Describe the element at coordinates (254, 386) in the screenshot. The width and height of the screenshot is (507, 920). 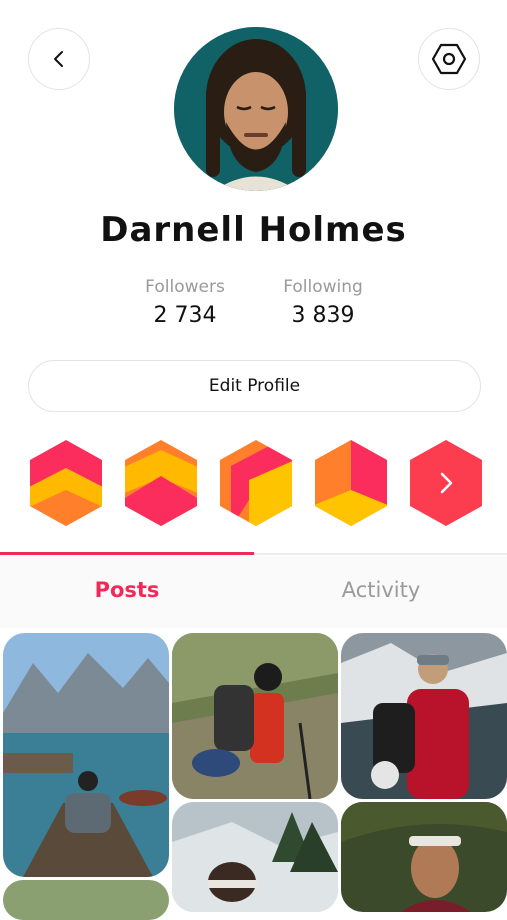
I see `edit-profile-button: Edit Profile` at that location.